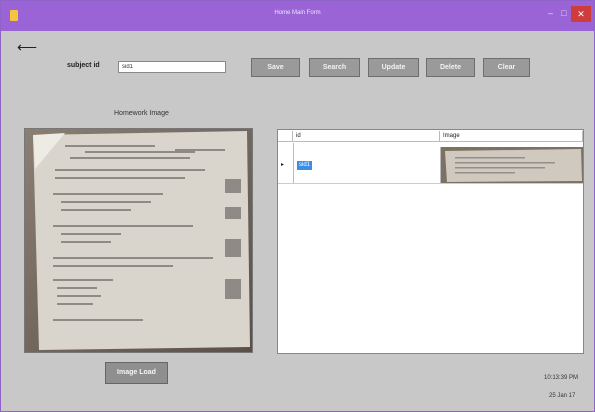 The image size is (595, 412). Describe the element at coordinates (561, 378) in the screenshot. I see `clock-time: 10:13:39 PM` at that location.